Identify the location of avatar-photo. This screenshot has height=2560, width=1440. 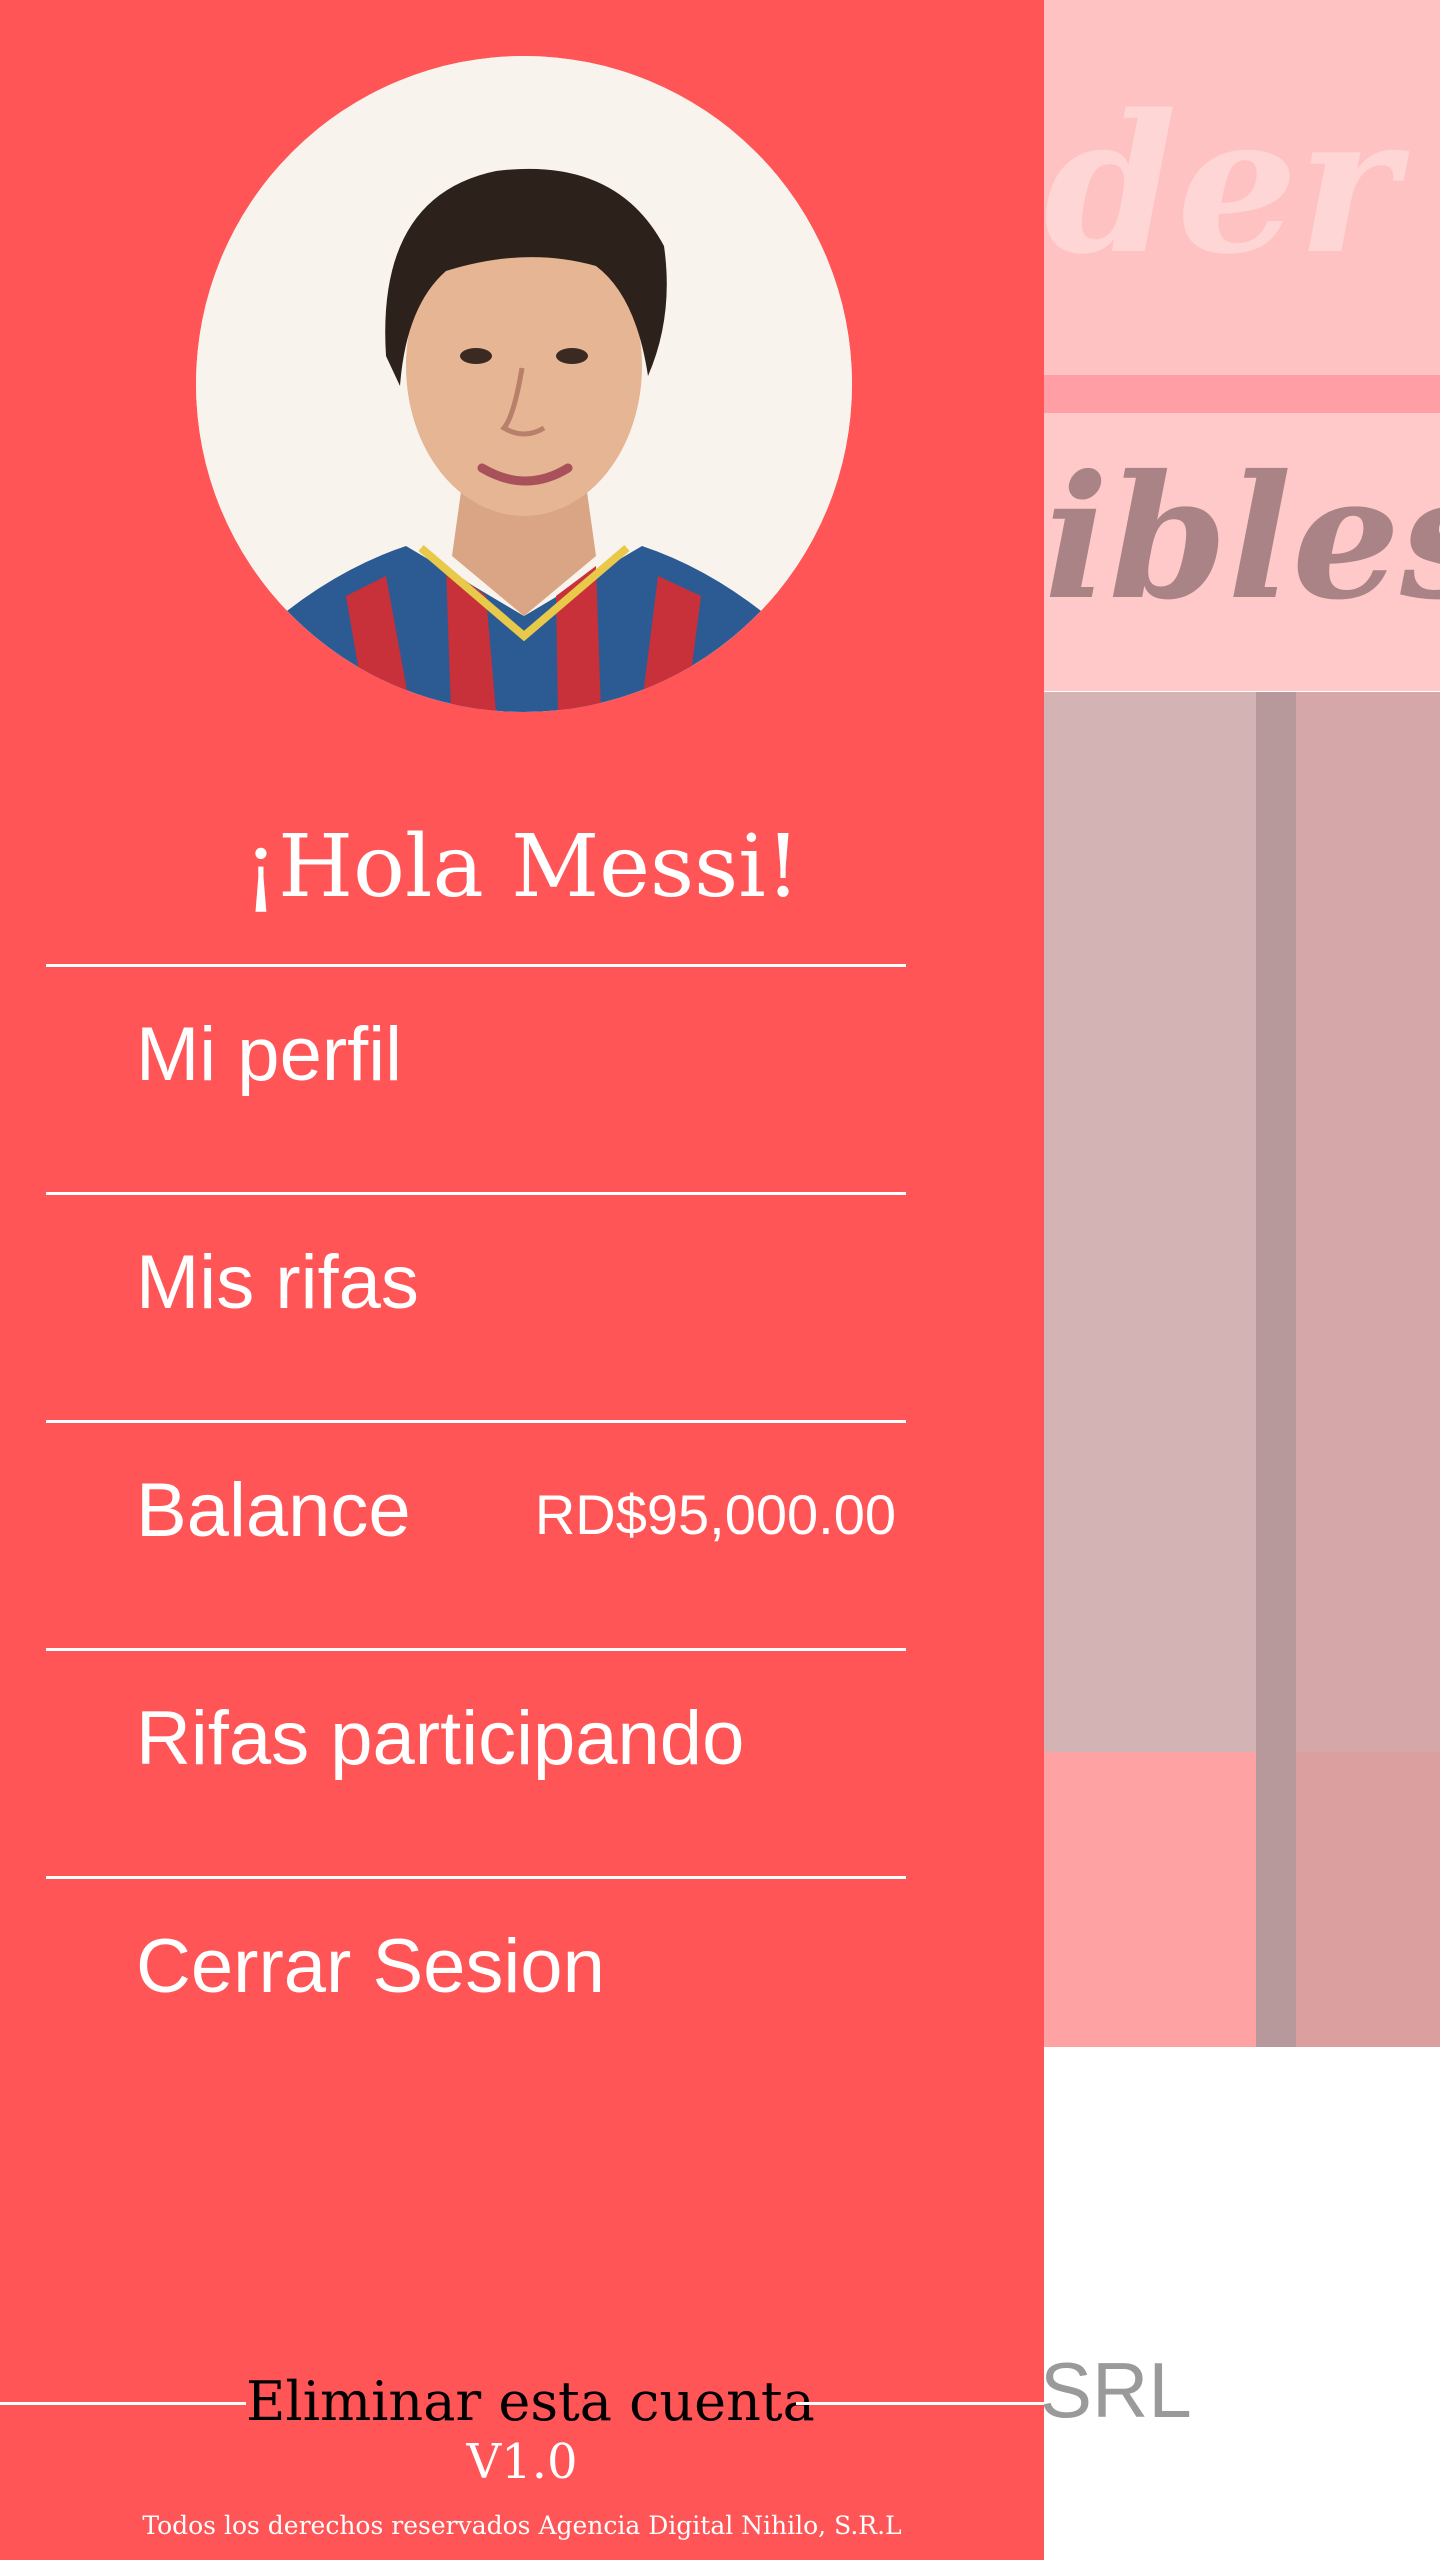
(524, 384).